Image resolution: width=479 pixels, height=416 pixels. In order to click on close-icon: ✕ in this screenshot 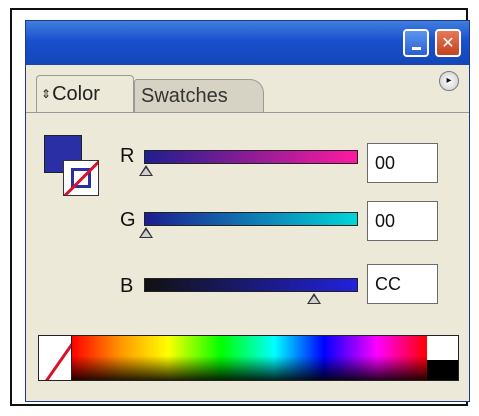, I will do `click(448, 43)`.